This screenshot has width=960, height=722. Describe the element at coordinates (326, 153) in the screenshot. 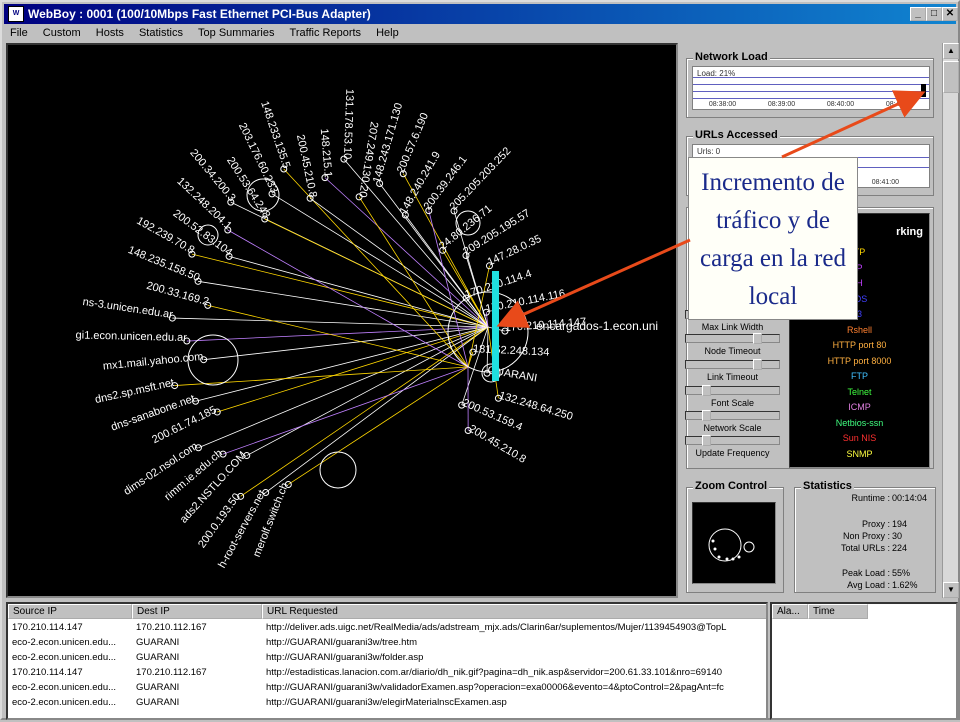

I see `host-label: 148.215.1` at that location.